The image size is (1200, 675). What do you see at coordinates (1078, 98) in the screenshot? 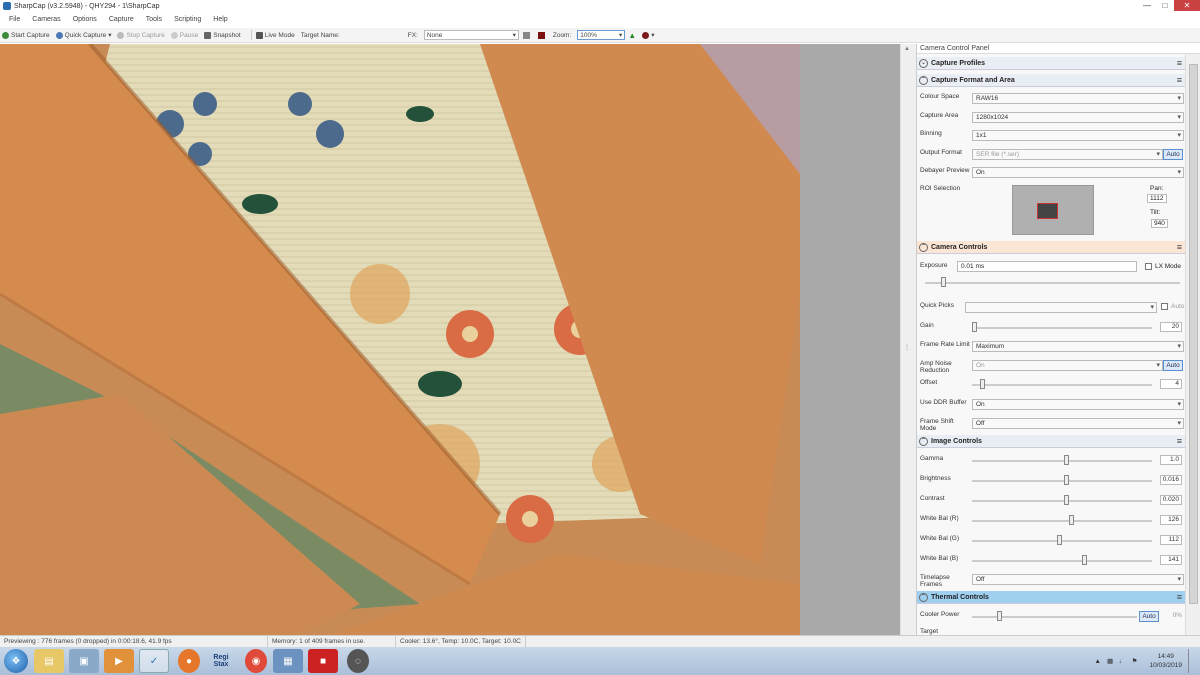
I see `colour-space-select: RAW16` at bounding box center [1078, 98].